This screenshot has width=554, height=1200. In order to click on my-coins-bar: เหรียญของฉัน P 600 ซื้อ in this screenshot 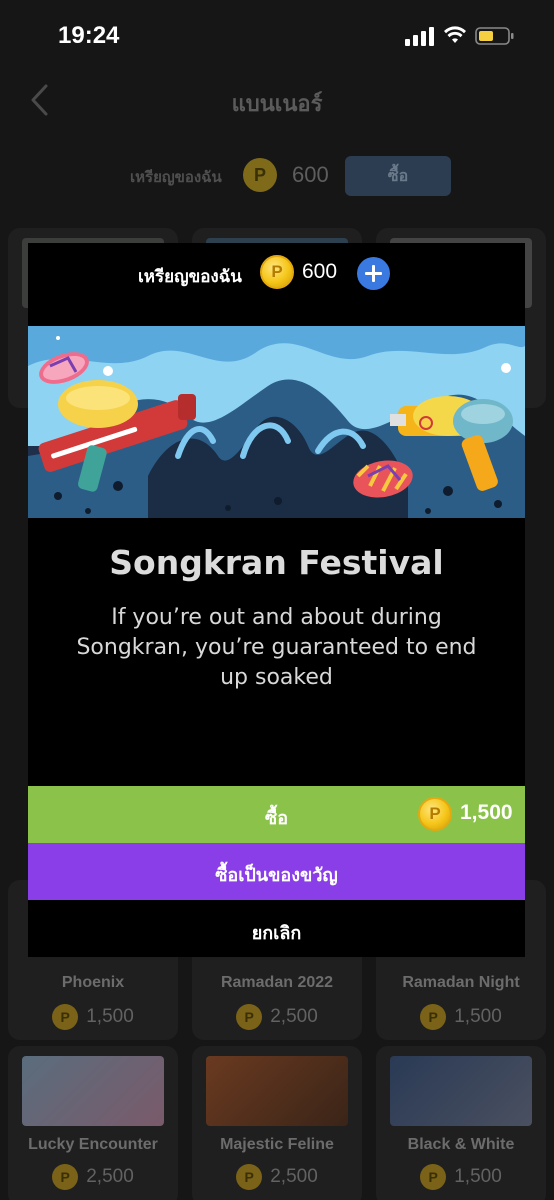, I will do `click(277, 175)`.